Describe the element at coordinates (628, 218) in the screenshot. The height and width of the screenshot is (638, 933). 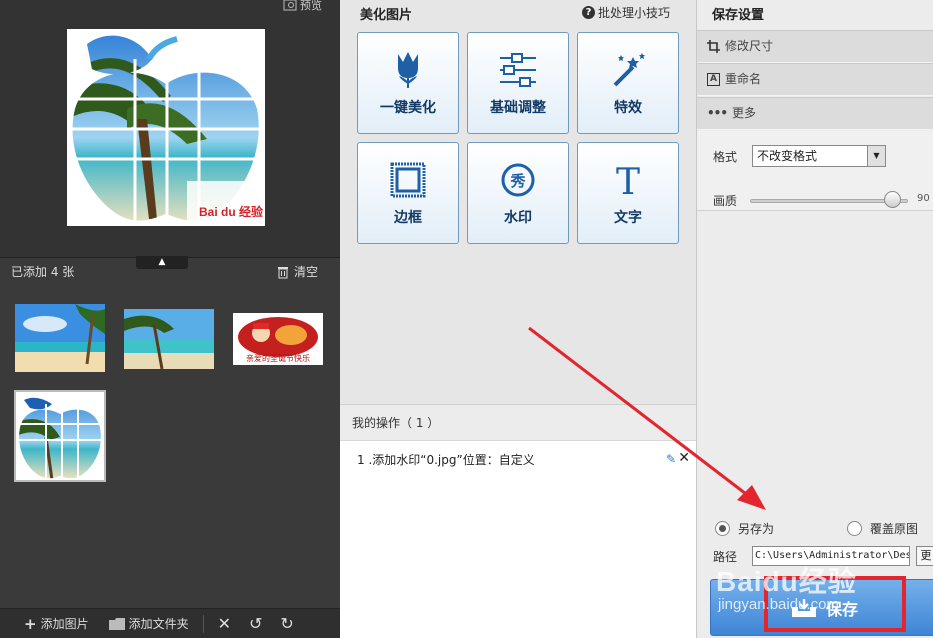
I see `text-label: 文字` at that location.